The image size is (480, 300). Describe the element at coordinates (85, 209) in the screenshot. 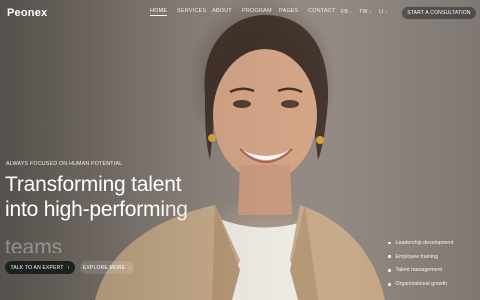

I see `headline-line-2: into high-performi` at that location.